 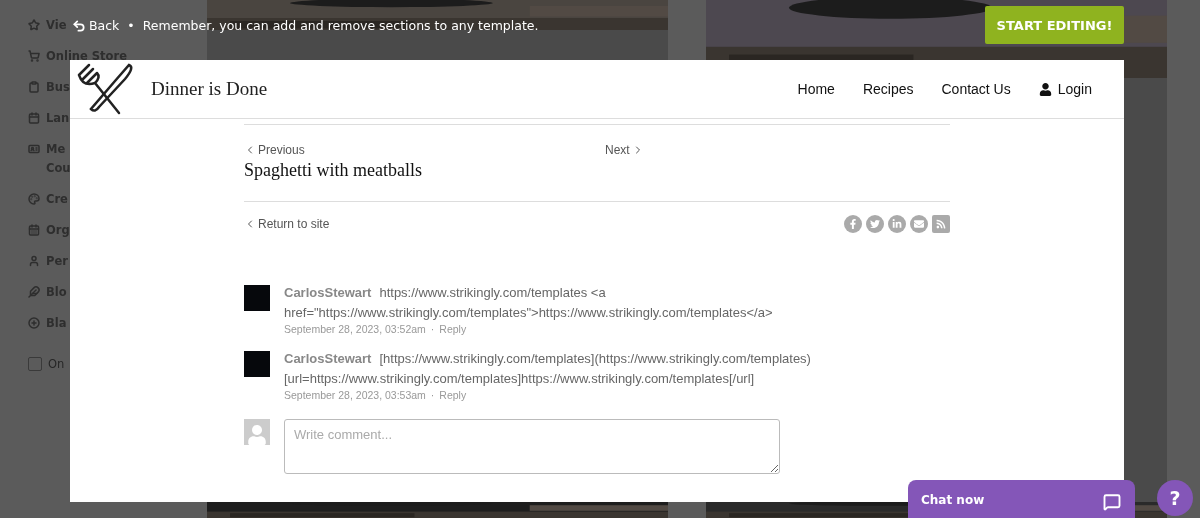 What do you see at coordinates (96, 25) in the screenshot?
I see `back-link: Back` at bounding box center [96, 25].